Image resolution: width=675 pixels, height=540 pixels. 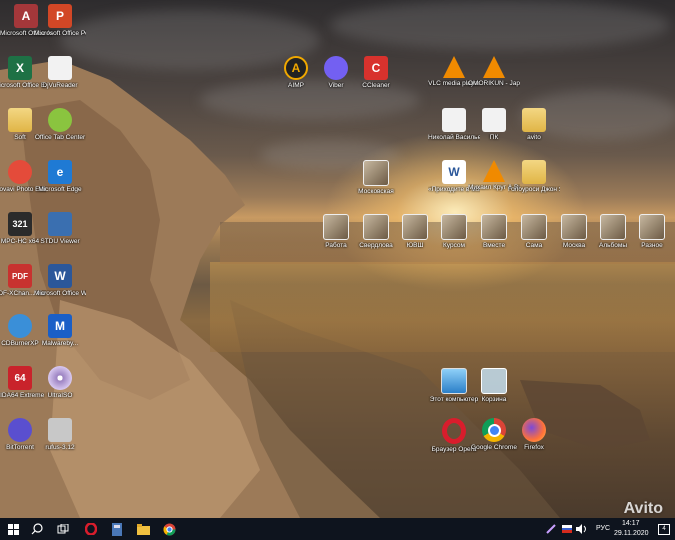 What do you see at coordinates (20, 326) in the screenshot?
I see `cd-icon` at bounding box center [20, 326].